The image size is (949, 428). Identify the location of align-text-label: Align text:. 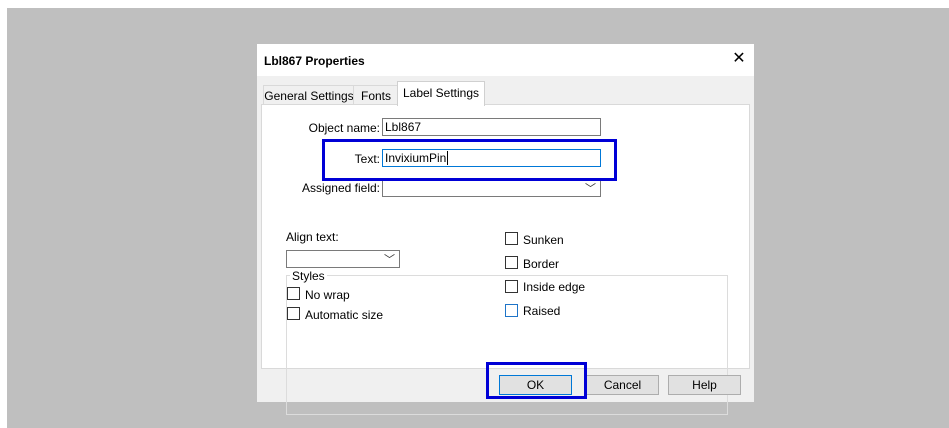
(312, 237).